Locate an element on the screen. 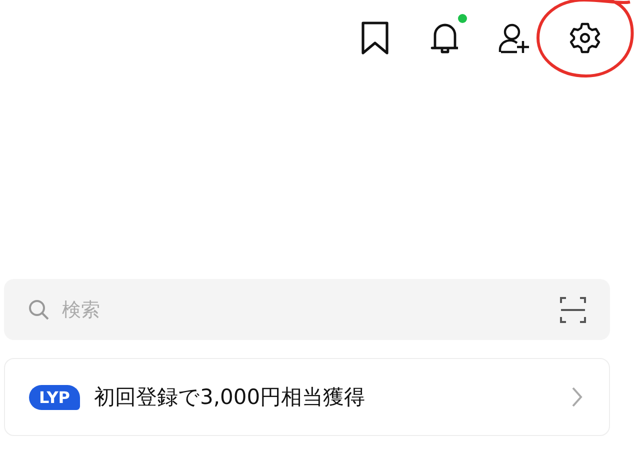  promo-text: 初回登録で3,000円相当獲得 is located at coordinates (230, 397).